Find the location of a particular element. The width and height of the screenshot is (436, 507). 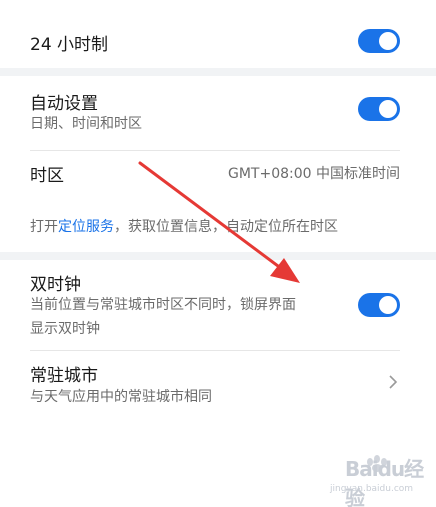

row-auto-set-sub: 日期、时间和时区 is located at coordinates (86, 124).